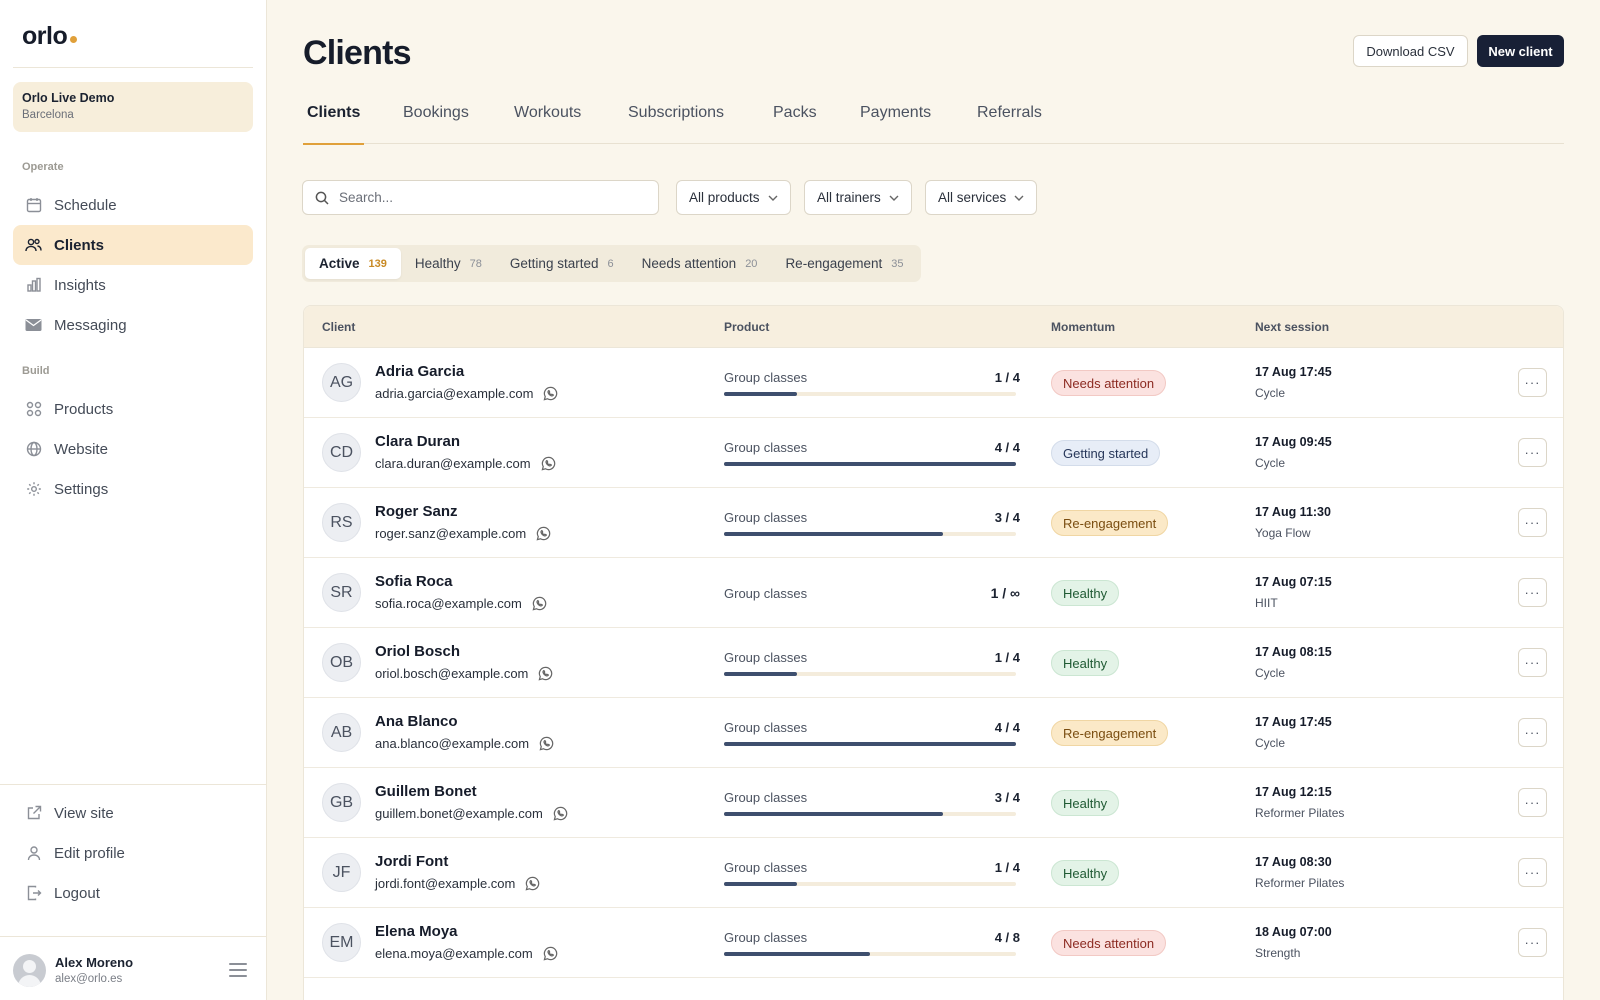 The width and height of the screenshot is (1600, 1000). What do you see at coordinates (451, 533) in the screenshot?
I see `client-email: roger.sanz@example.com` at bounding box center [451, 533].